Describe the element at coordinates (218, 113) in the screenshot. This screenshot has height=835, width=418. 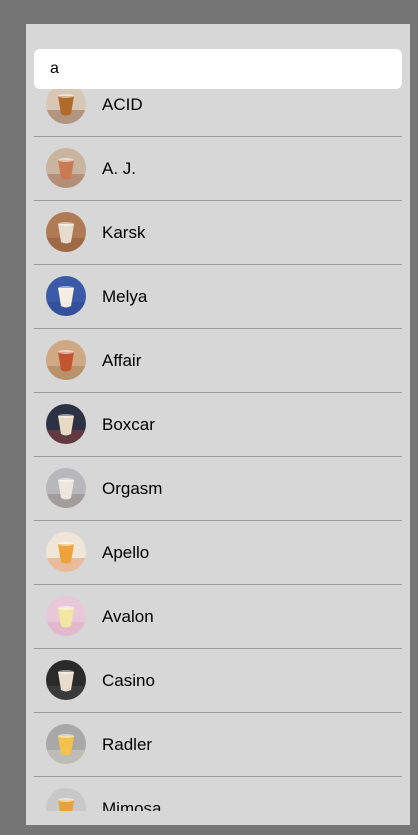
I see `list-item: ACID` at that location.